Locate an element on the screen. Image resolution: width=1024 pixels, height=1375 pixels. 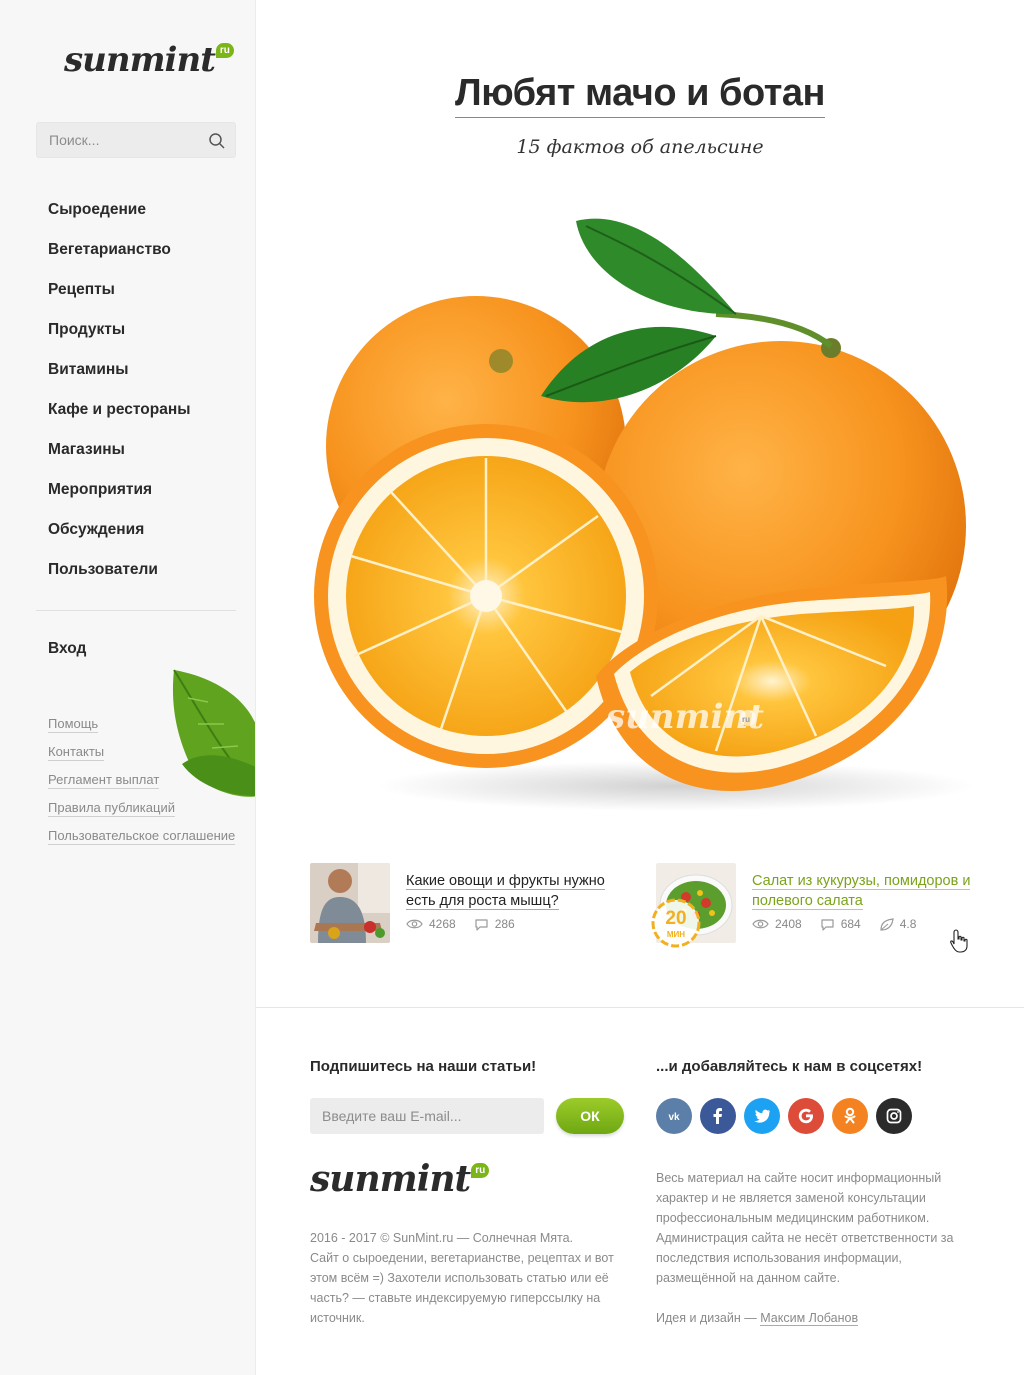
cook-time-badge: 20 МИН is located at coordinates (676, 923).